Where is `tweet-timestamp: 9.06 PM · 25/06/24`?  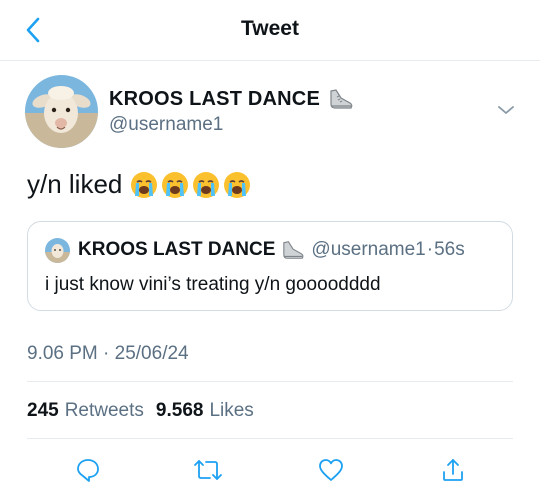 tweet-timestamp: 9.06 PM · 25/06/24 is located at coordinates (108, 354).